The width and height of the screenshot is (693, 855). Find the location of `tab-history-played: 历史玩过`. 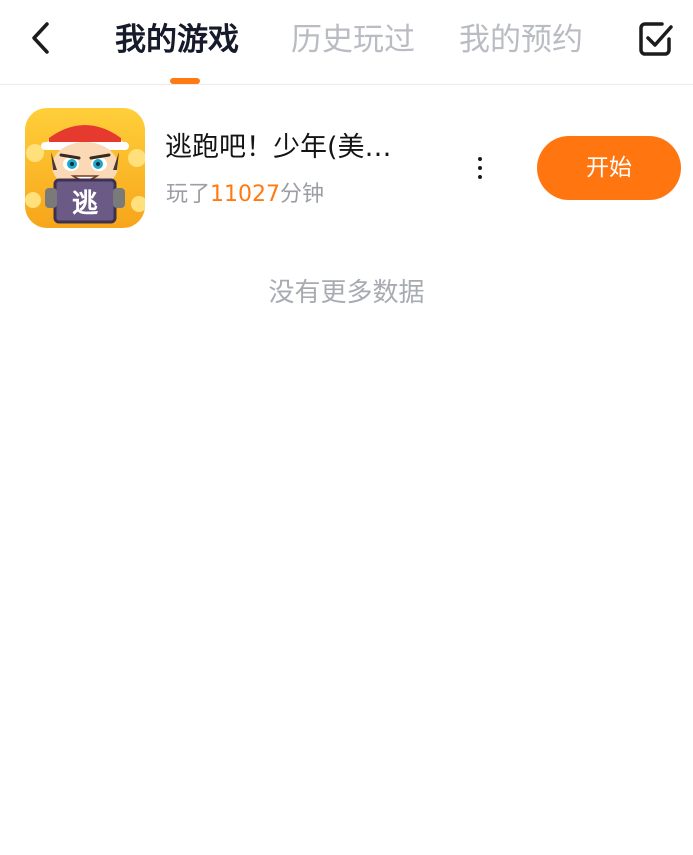

tab-history-played: 历史玩过 is located at coordinates (353, 40).